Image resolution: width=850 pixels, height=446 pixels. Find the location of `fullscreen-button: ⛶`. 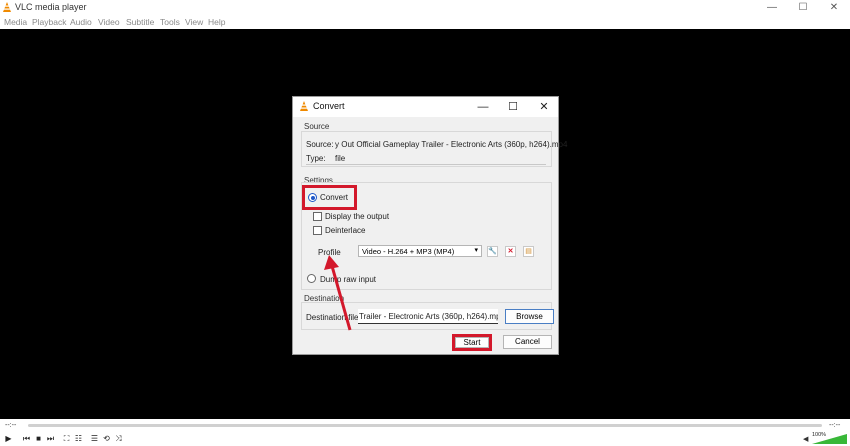

fullscreen-button: ⛶ is located at coordinates (66, 438).